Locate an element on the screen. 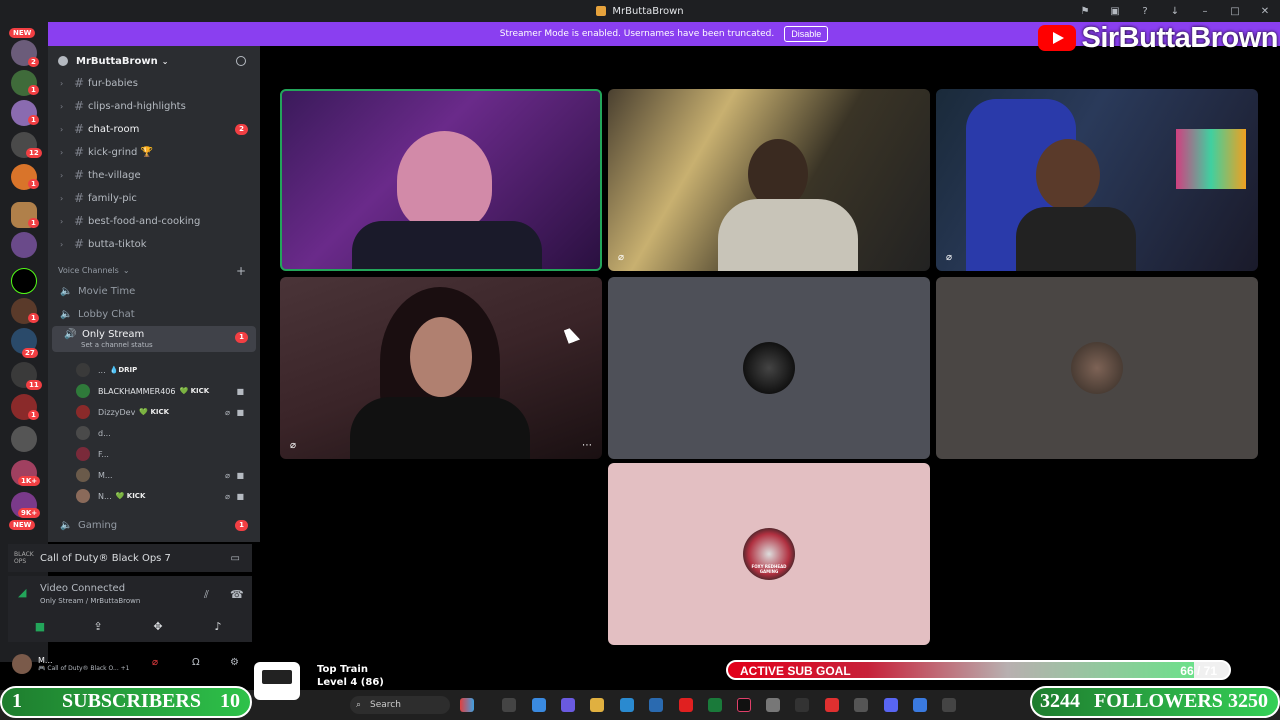  voice-channels-category: Voice Channels ⌄ is located at coordinates (94, 270).